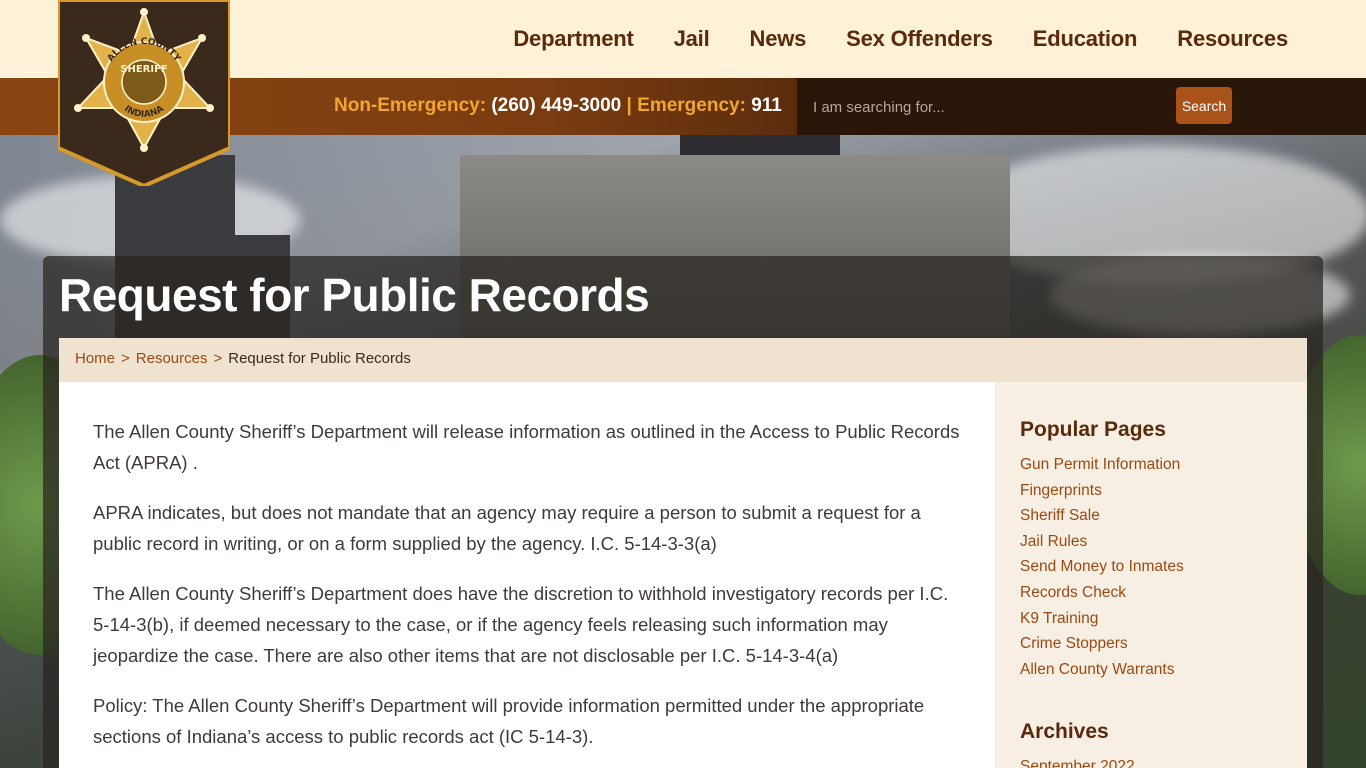 The width and height of the screenshot is (1366, 768). I want to click on sheriff-badge-logo: ALLEN COUNTY SHERIFF INDIANA, so click(144, 94).